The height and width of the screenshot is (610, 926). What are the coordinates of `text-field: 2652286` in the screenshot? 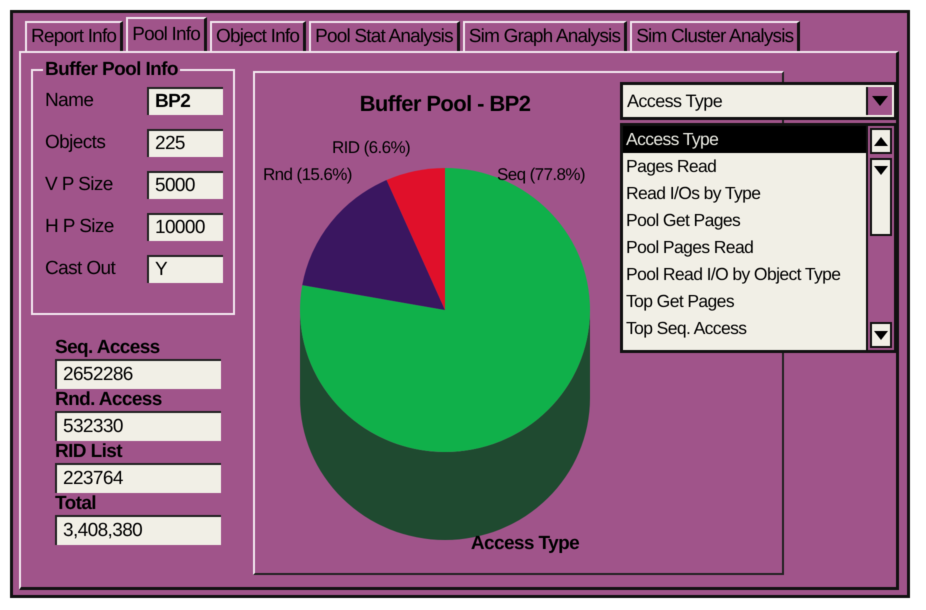 It's located at (138, 374).